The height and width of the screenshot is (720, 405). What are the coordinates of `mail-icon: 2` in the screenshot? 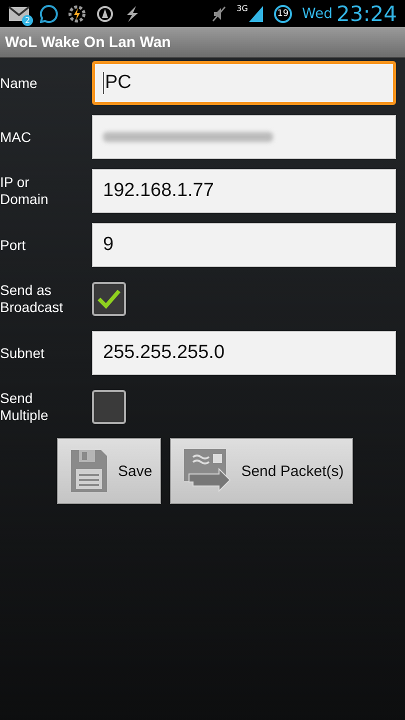 It's located at (19, 13).